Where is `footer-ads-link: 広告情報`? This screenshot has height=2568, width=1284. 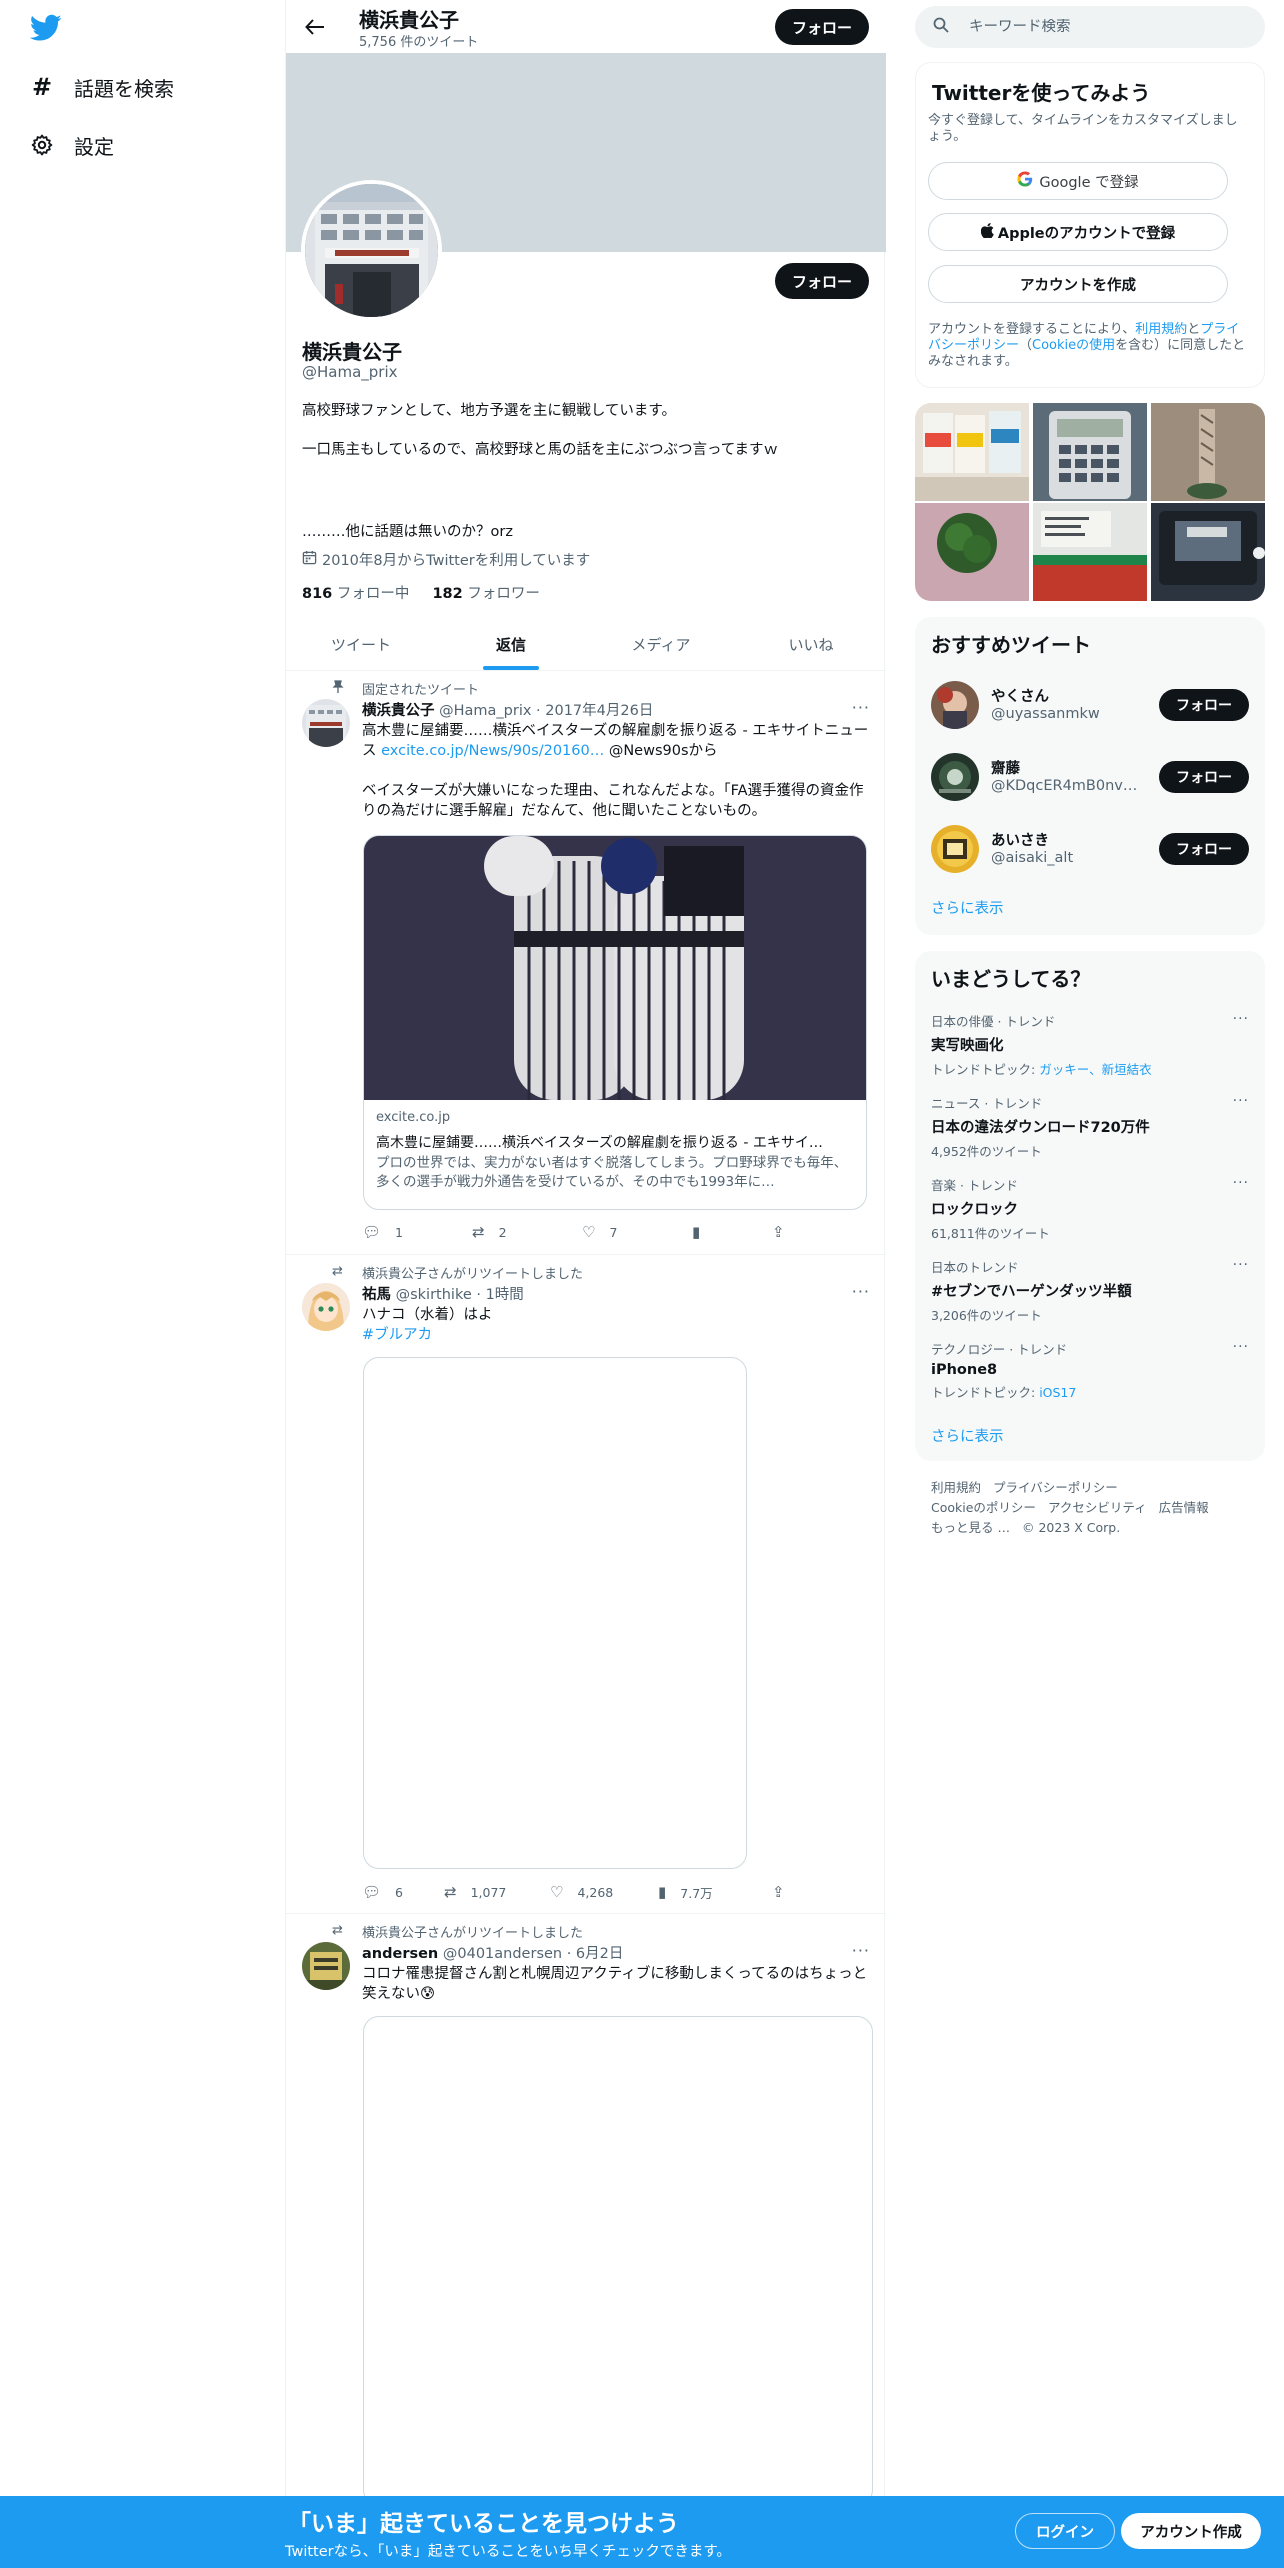 footer-ads-link: 広告情報 is located at coordinates (1184, 1507).